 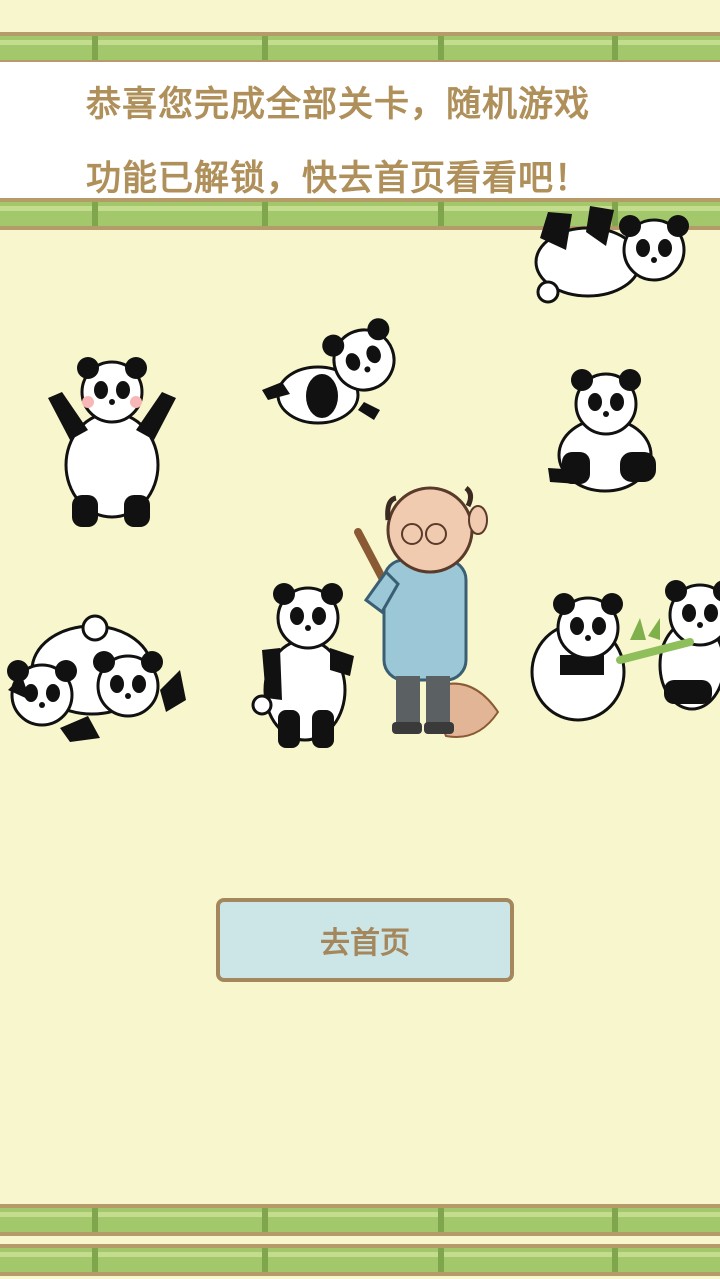 What do you see at coordinates (427, 612) in the screenshot?
I see `zookeeper-with-broom` at bounding box center [427, 612].